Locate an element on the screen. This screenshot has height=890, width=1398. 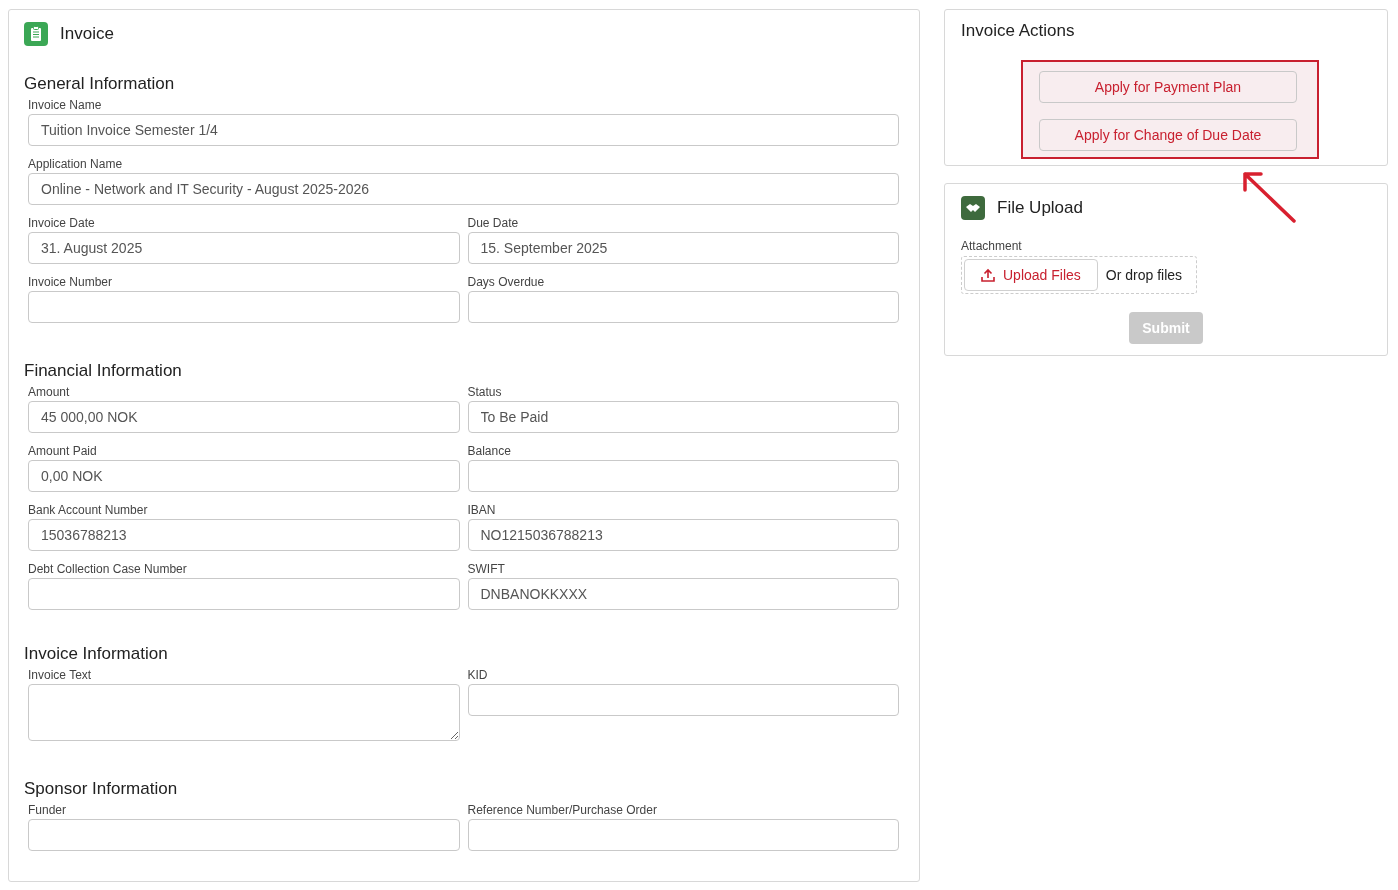
input-field: Tuition Invoice Semester 1/4 is located at coordinates (463, 130).